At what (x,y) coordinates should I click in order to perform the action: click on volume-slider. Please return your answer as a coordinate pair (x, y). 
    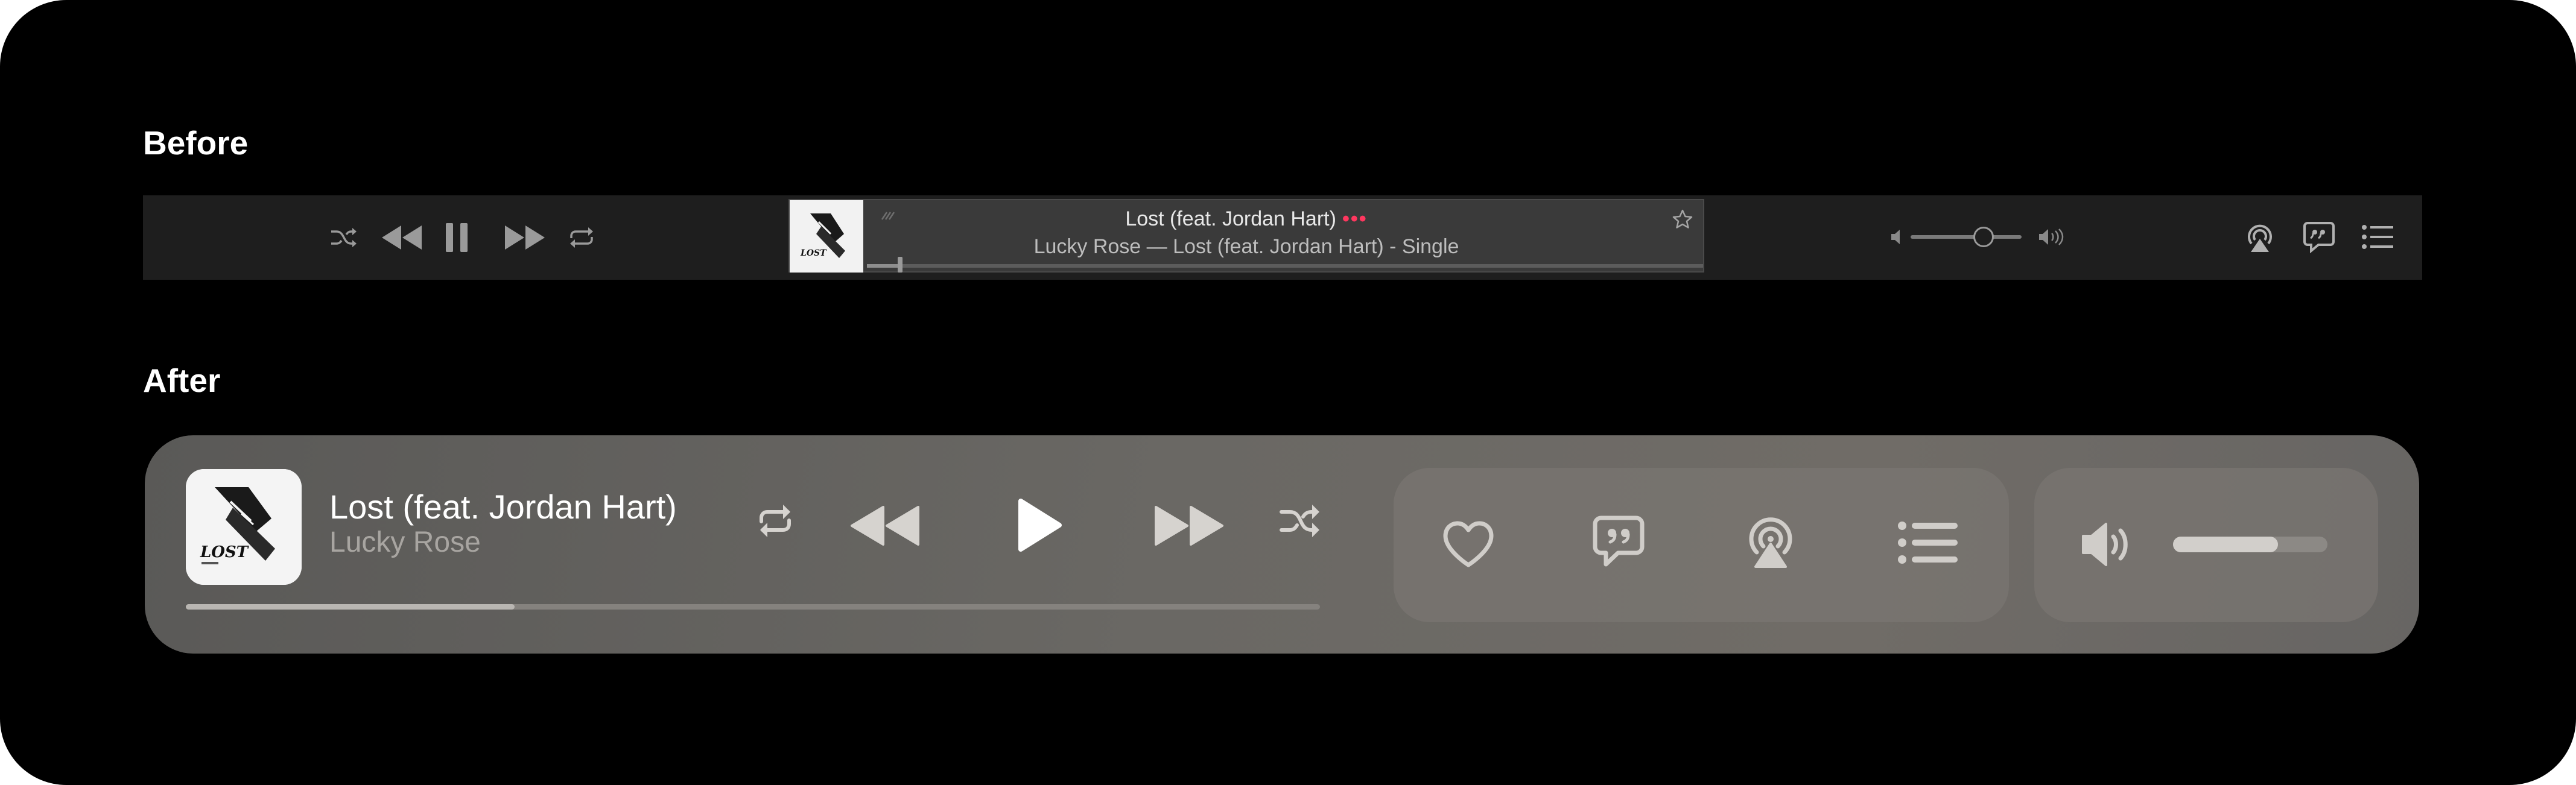
    Looking at the image, I should click on (2250, 545).